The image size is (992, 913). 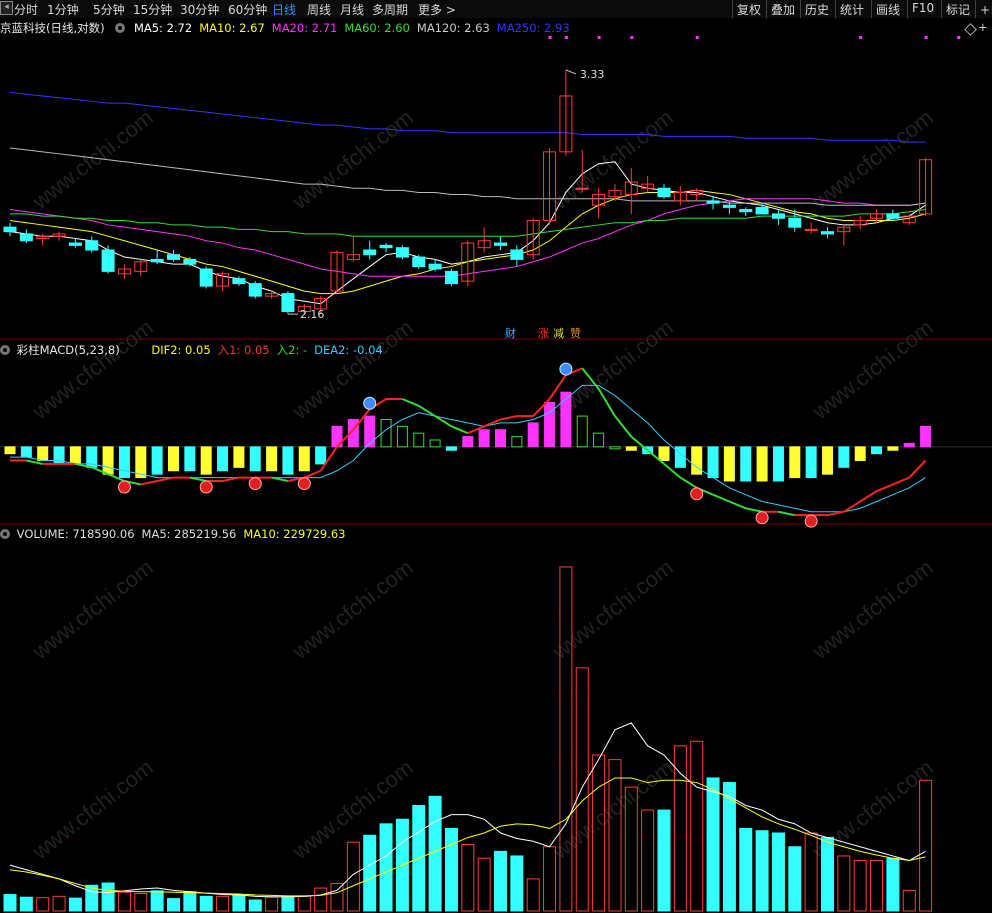 What do you see at coordinates (575, 333) in the screenshot?
I see `event-tag-3: 赞` at bounding box center [575, 333].